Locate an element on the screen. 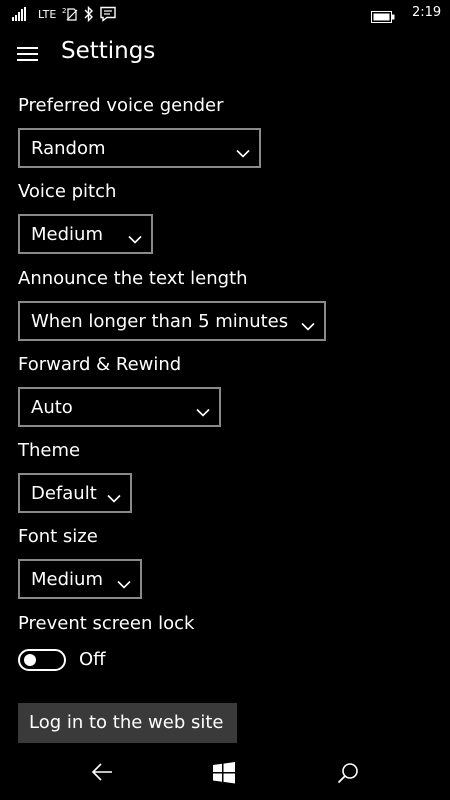 The height and width of the screenshot is (800, 450). login-web-button-label: Log in to the web site is located at coordinates (126, 722).